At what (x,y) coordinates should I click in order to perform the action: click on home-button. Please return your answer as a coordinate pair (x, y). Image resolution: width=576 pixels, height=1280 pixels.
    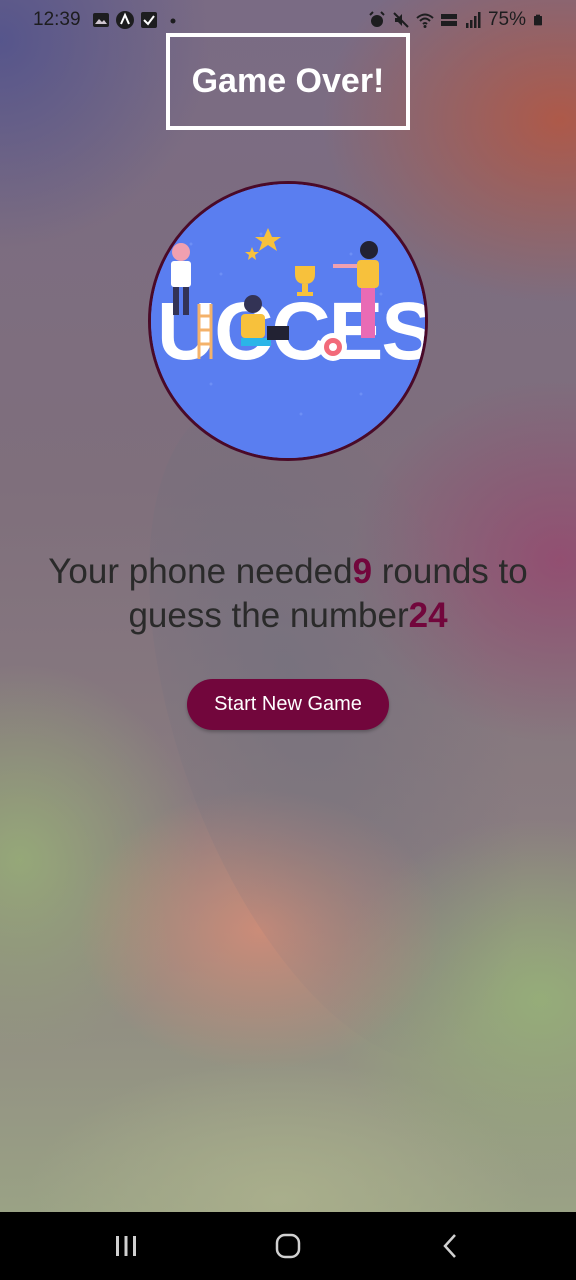
    Looking at the image, I should click on (288, 1246).